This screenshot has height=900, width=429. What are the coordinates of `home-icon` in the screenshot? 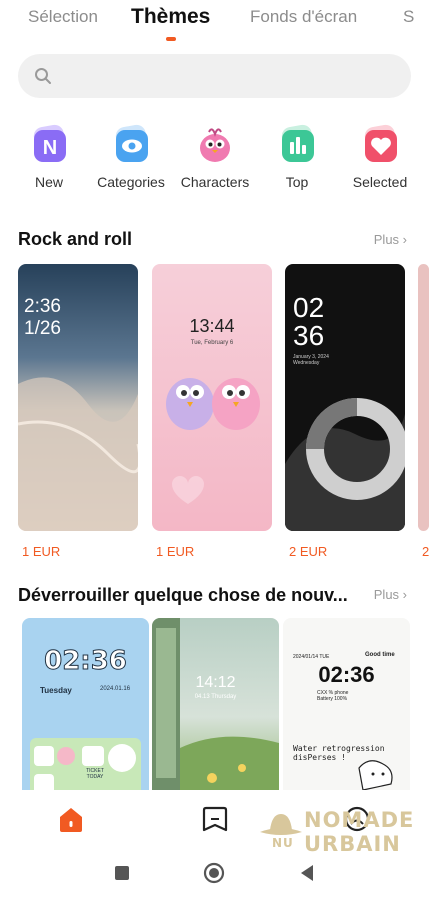 It's located at (71, 819).